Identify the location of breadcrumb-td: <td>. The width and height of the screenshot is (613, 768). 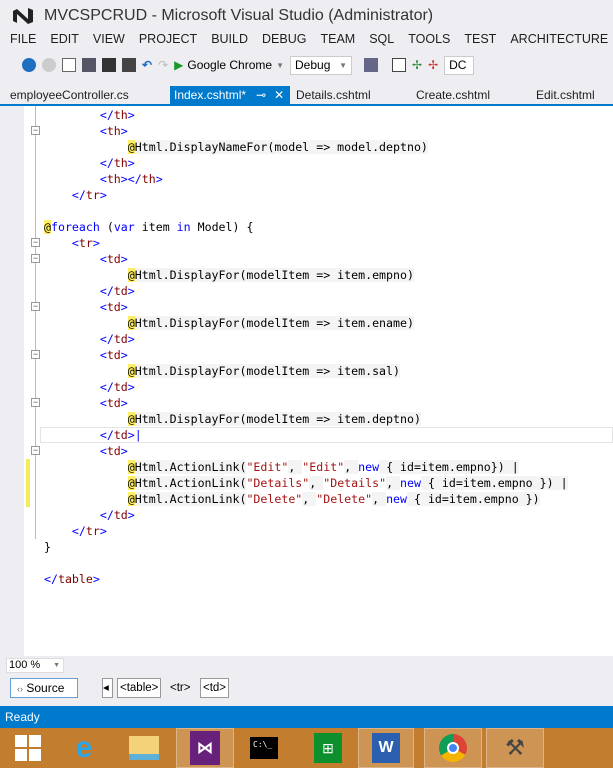
(215, 688).